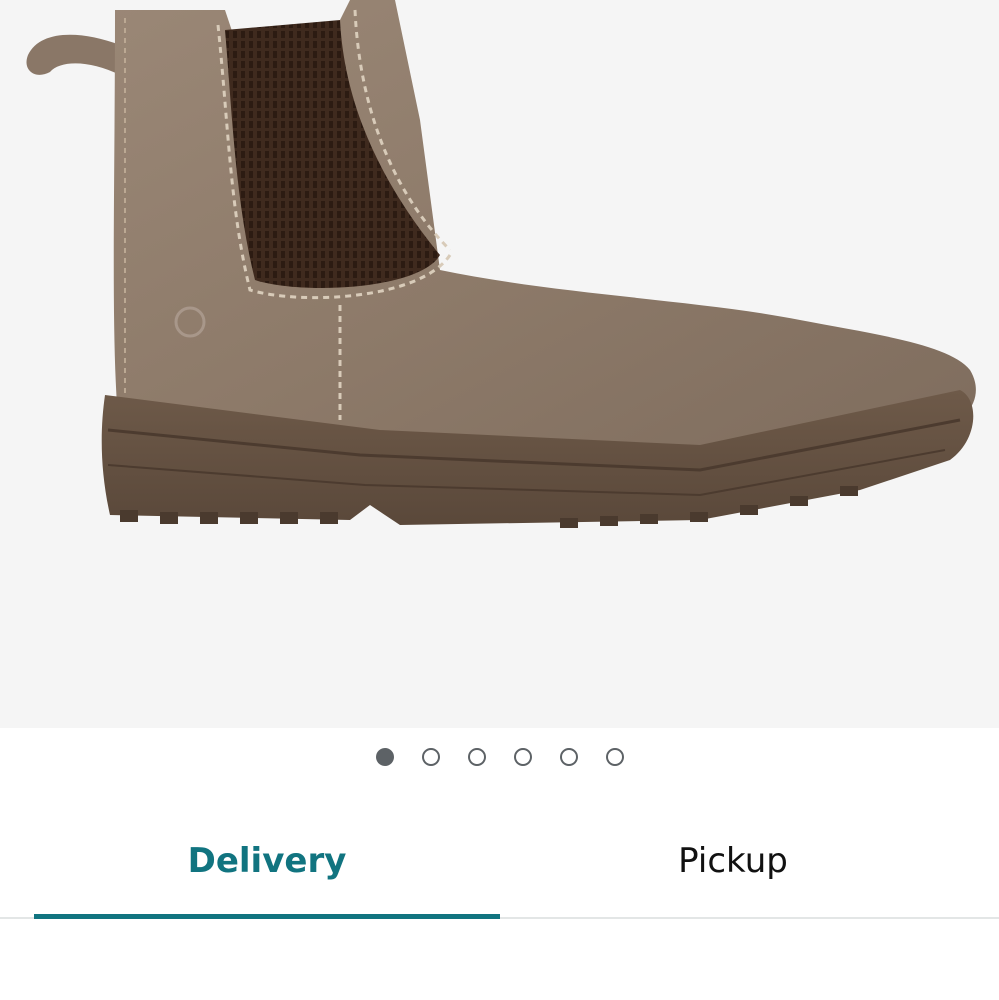 Image resolution: width=999 pixels, height=1000 pixels. I want to click on tab-pickup: Pickup, so click(733, 861).